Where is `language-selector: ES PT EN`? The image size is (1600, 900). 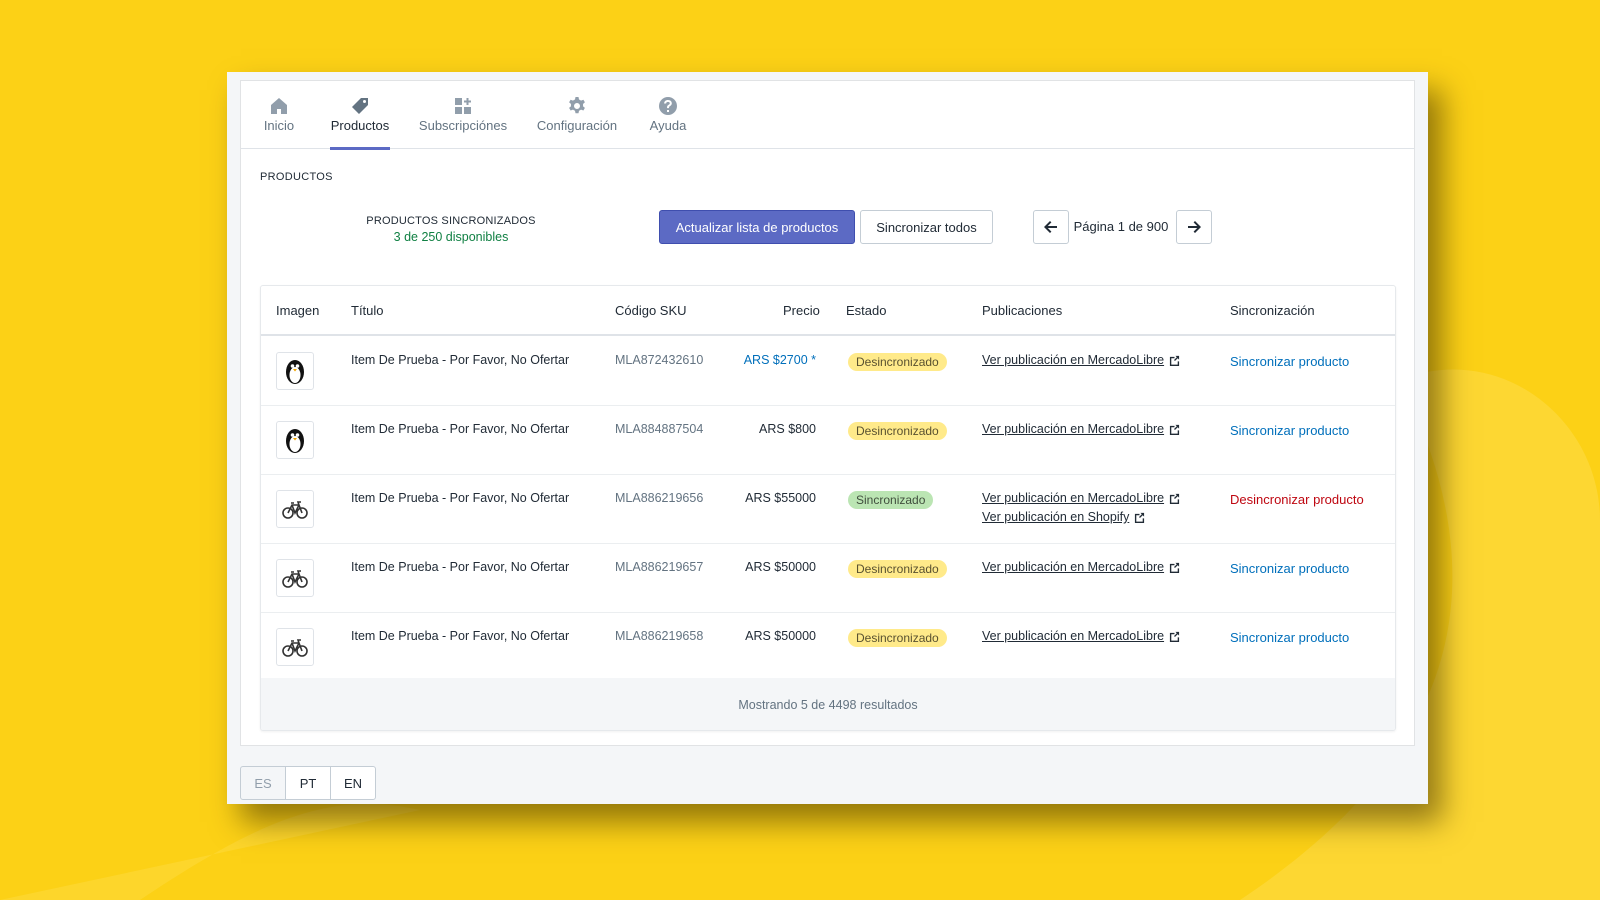
language-selector: ES PT EN is located at coordinates (308, 783).